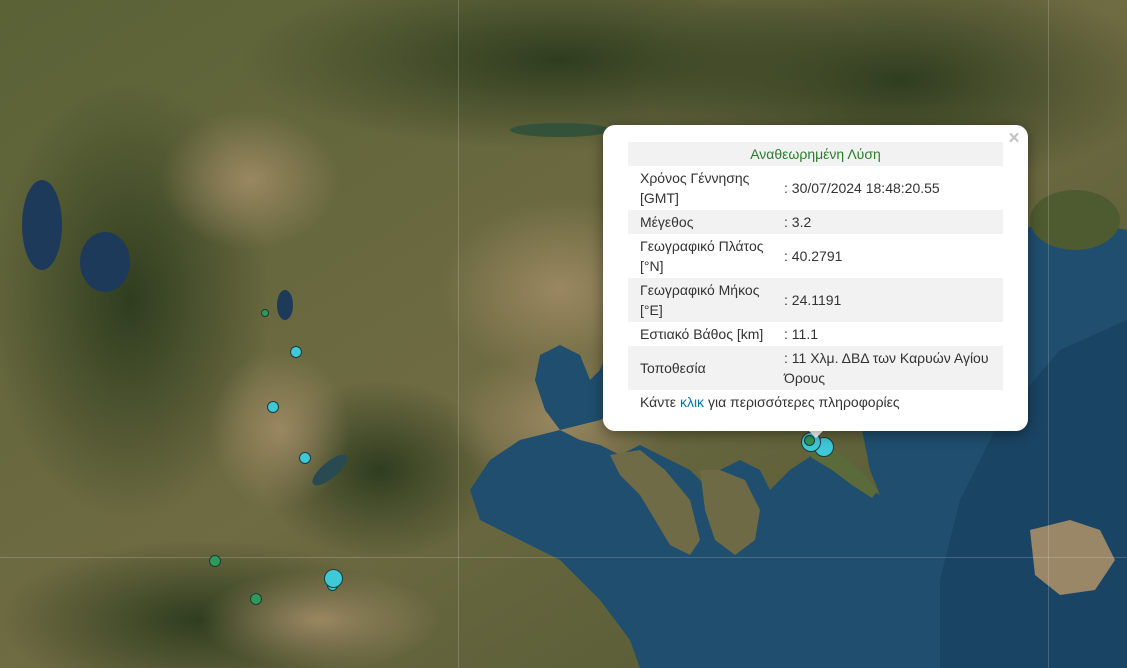 This screenshot has width=1127, height=668. What do you see at coordinates (695, 188) in the screenshot?
I see `origin-time-label: Χρόνος Γέννησης [GMT]` at bounding box center [695, 188].